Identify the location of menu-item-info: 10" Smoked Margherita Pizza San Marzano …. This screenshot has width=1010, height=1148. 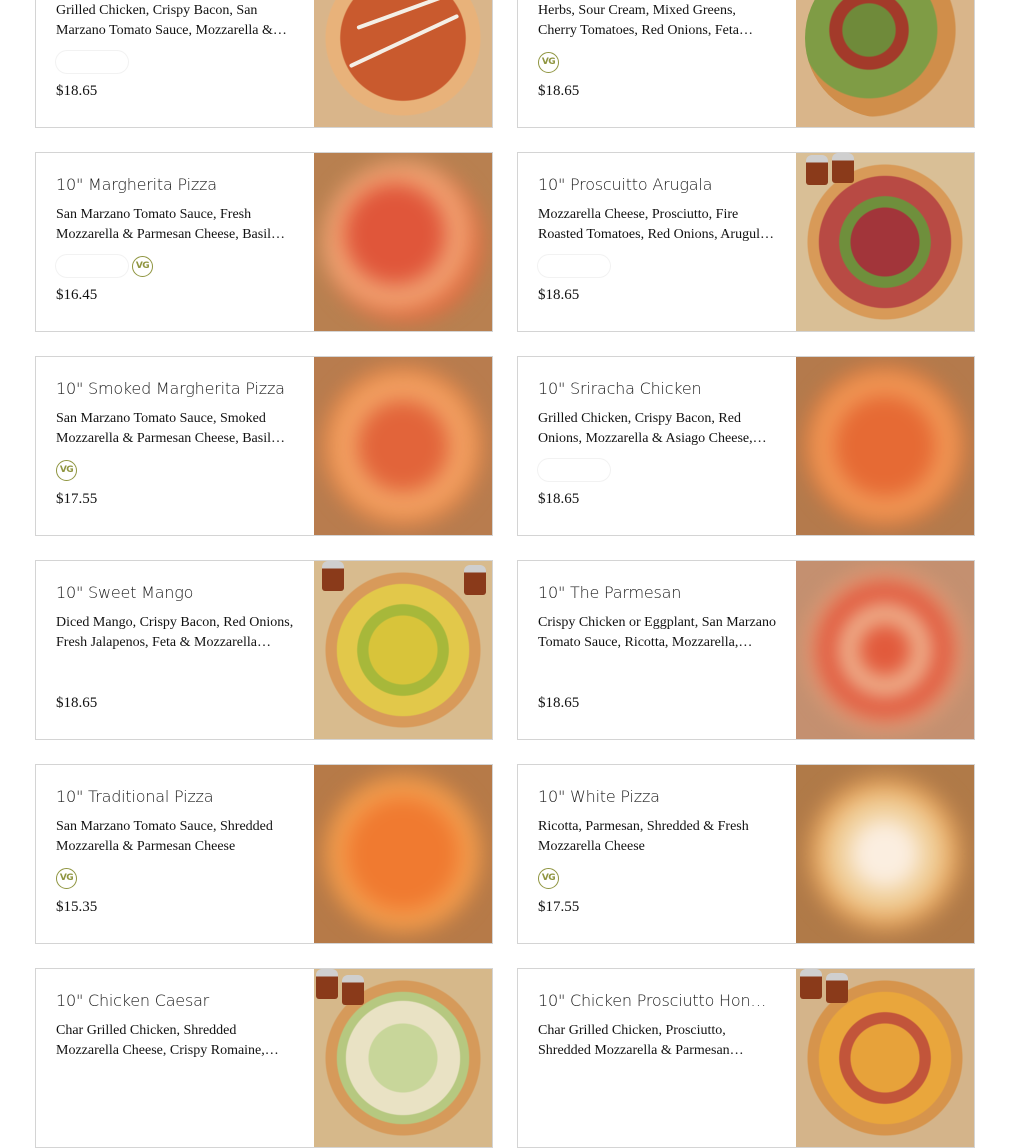
(175, 446).